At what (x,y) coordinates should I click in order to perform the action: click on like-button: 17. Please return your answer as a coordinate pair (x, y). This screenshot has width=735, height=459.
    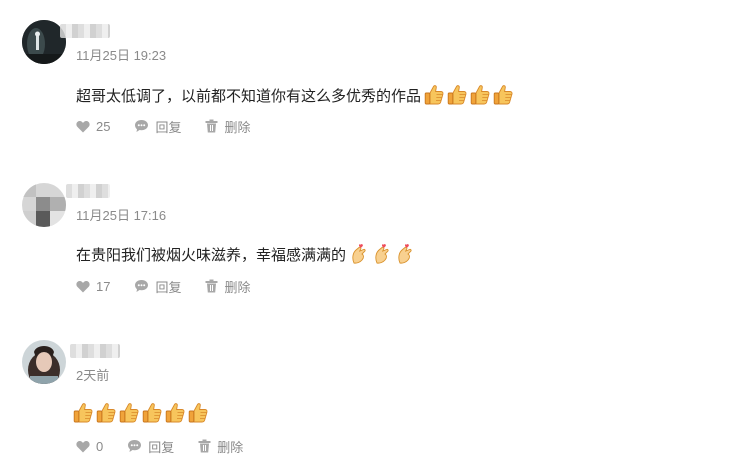
    Looking at the image, I should click on (93, 286).